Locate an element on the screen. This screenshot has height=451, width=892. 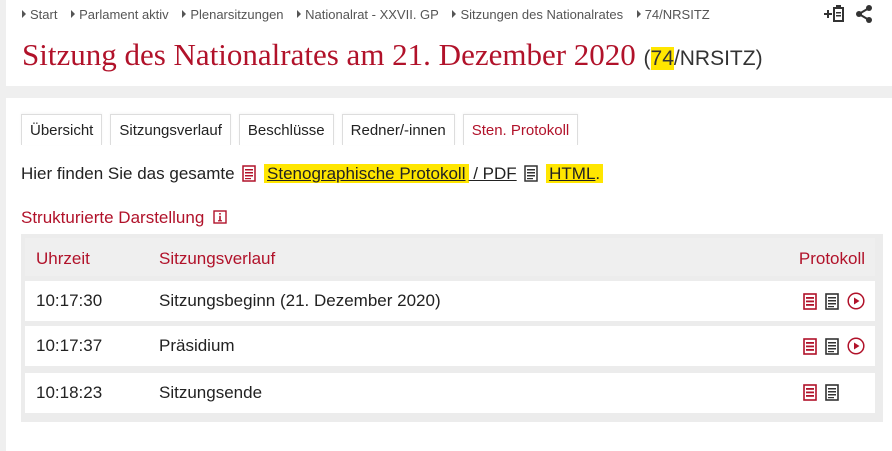
breadcrumb-item: Start is located at coordinates (39, 14).